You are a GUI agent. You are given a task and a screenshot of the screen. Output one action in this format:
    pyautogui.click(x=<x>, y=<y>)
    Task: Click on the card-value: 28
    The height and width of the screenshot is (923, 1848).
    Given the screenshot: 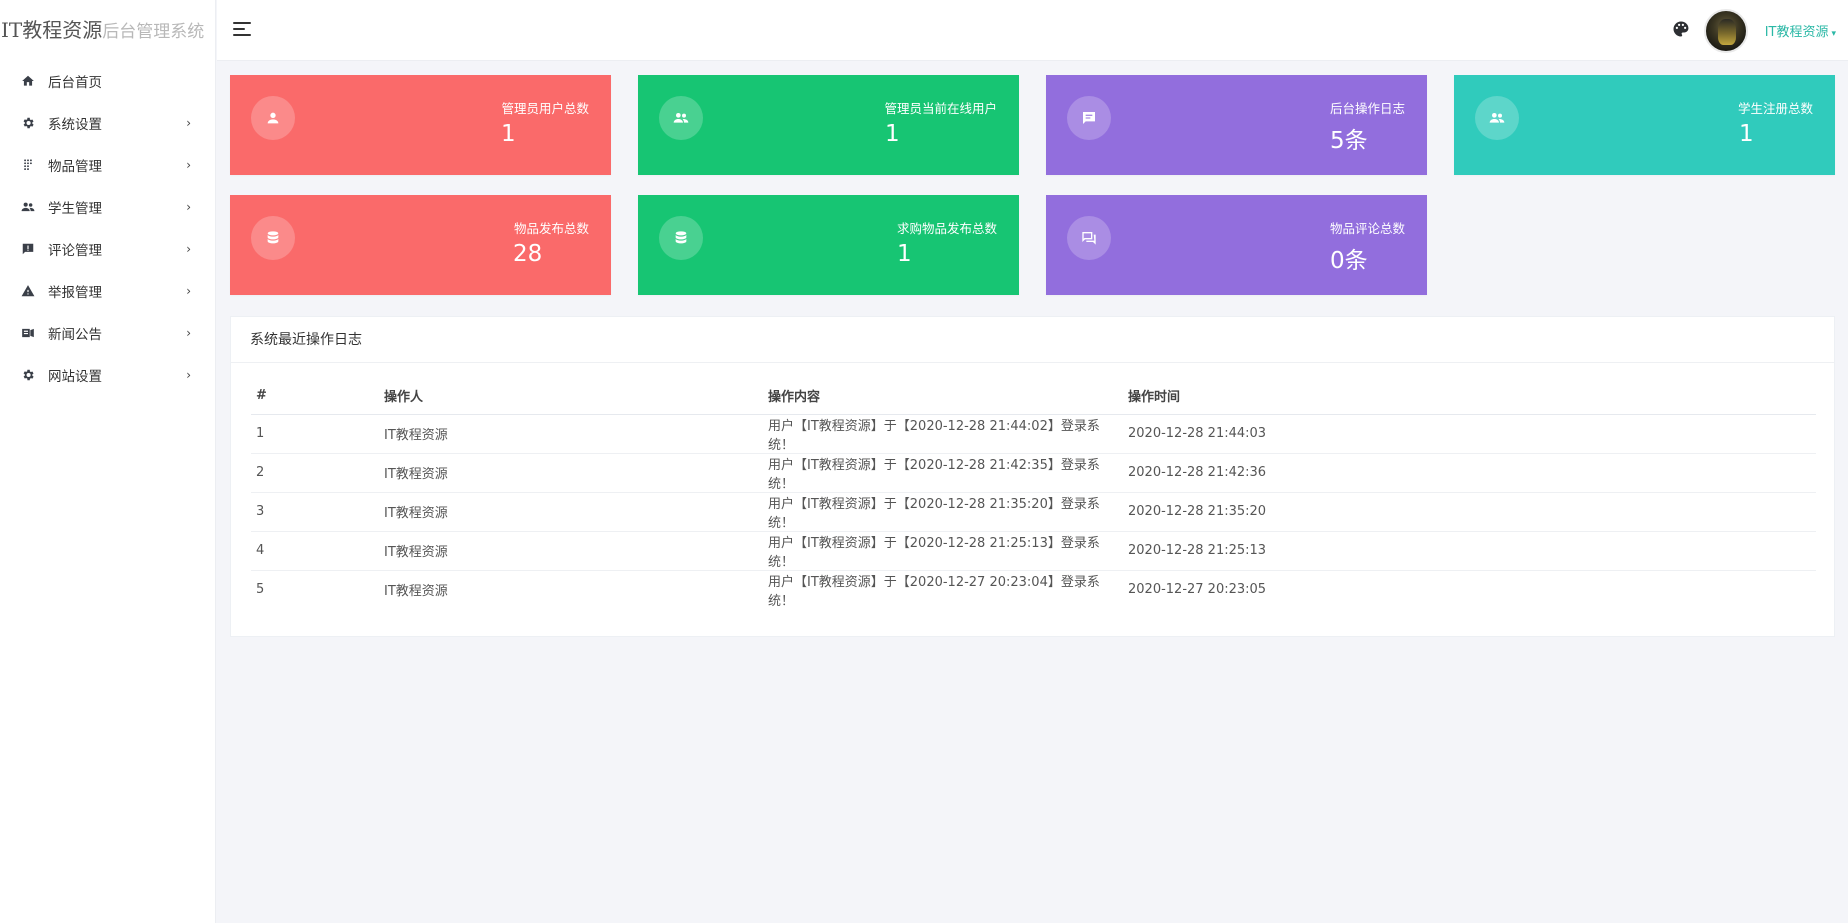 What is the action you would take?
    pyautogui.click(x=528, y=254)
    